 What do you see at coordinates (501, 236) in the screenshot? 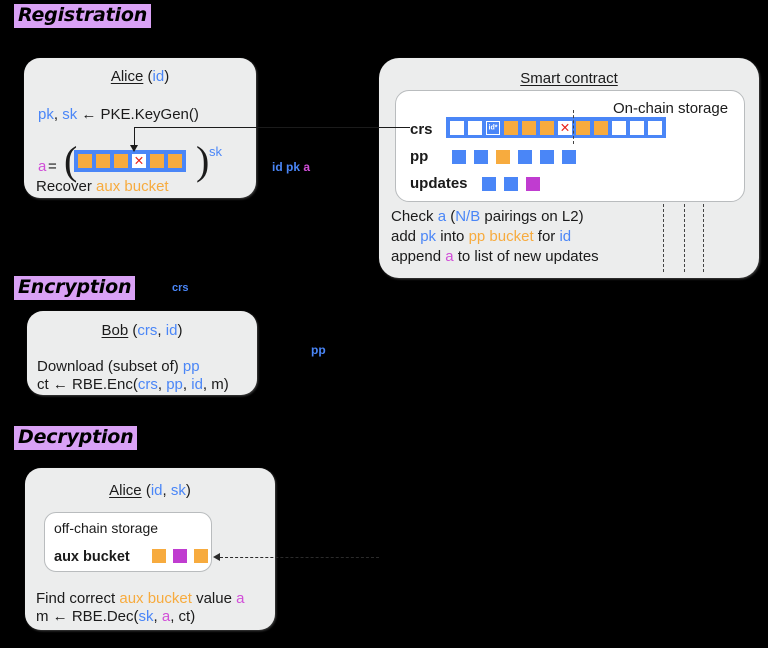
I see `contract-body-line-1-part-3: pp bucket` at bounding box center [501, 236].